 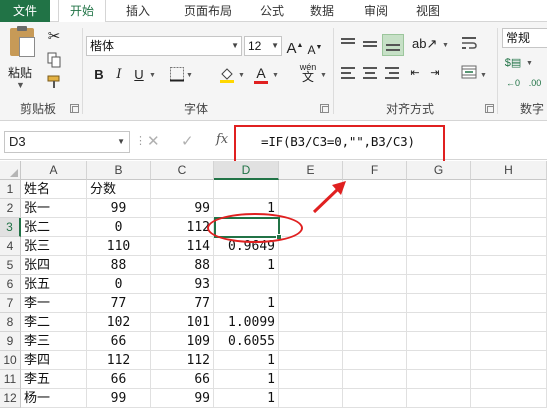 I want to click on cell-a7: 李一, so click(x=54, y=303).